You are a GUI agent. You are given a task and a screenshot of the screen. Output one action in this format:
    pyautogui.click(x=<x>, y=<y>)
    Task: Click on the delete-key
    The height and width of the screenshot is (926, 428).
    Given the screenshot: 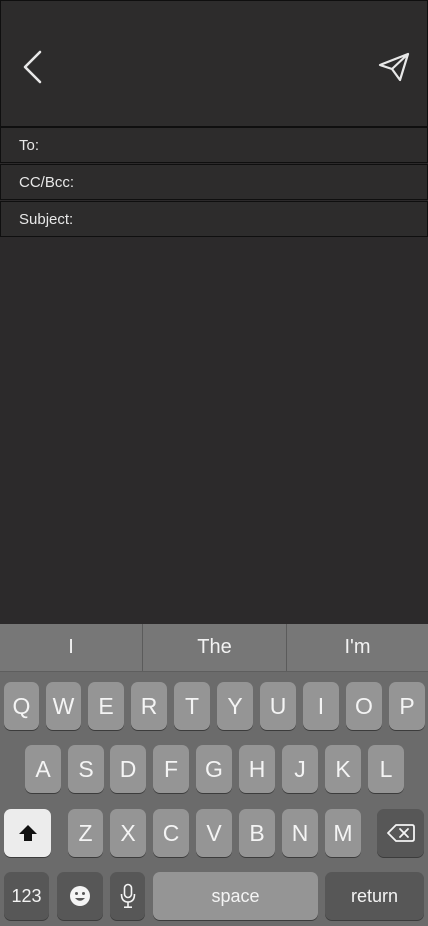 What is the action you would take?
    pyautogui.click(x=400, y=833)
    